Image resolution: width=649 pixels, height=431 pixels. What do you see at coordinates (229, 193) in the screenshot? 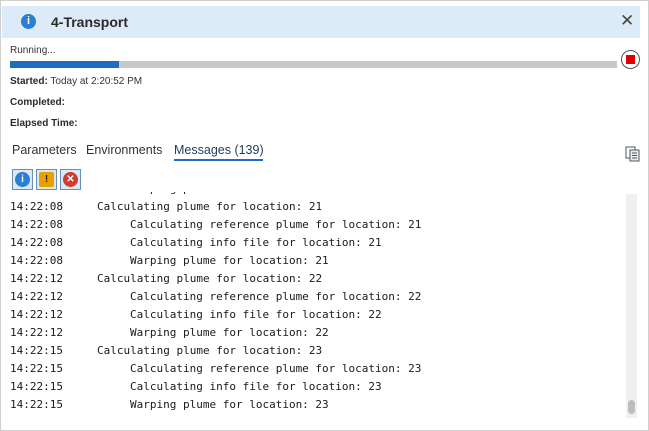
I see `log-message: Warping plume for location: 20` at bounding box center [229, 193].